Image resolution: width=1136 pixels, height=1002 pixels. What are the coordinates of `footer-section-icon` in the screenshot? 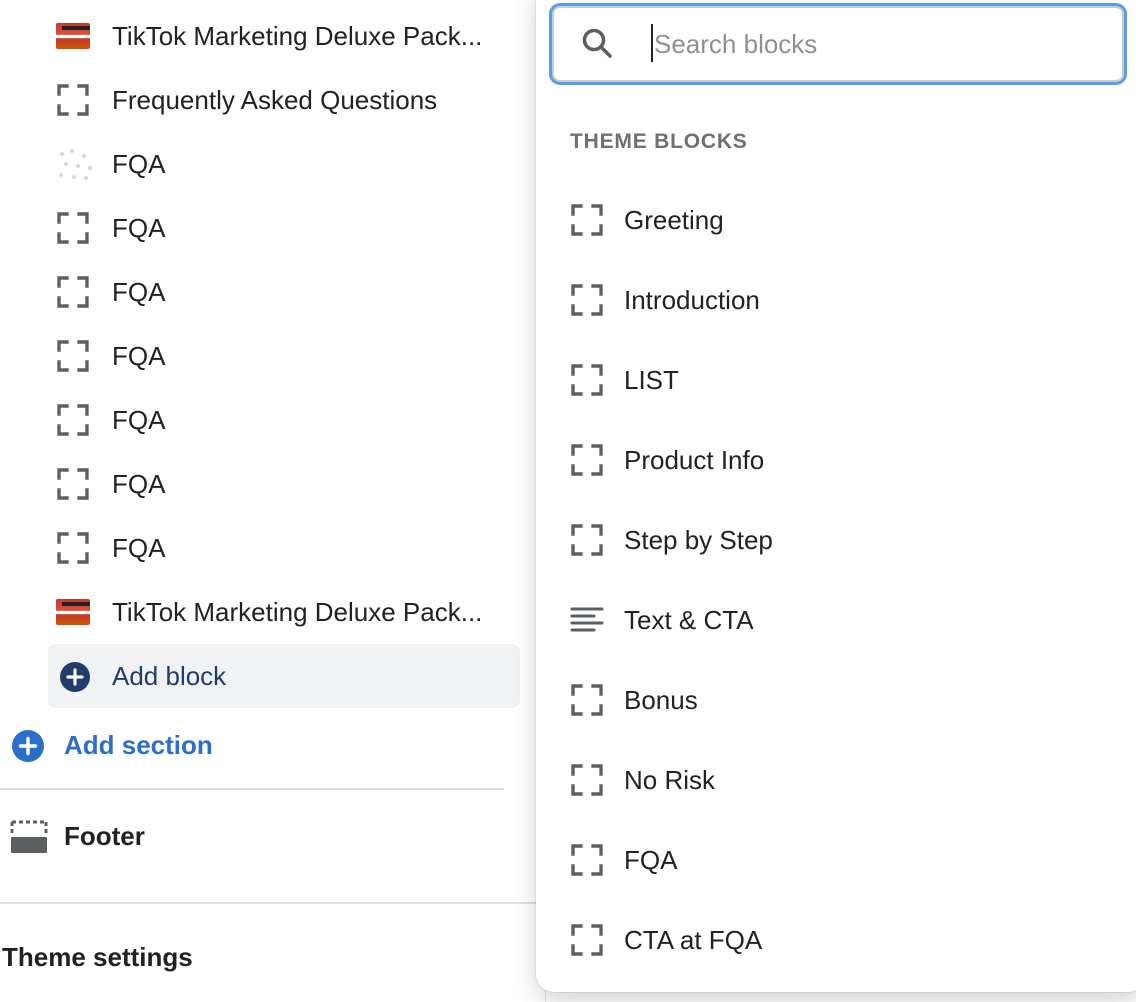 It's located at (29, 837).